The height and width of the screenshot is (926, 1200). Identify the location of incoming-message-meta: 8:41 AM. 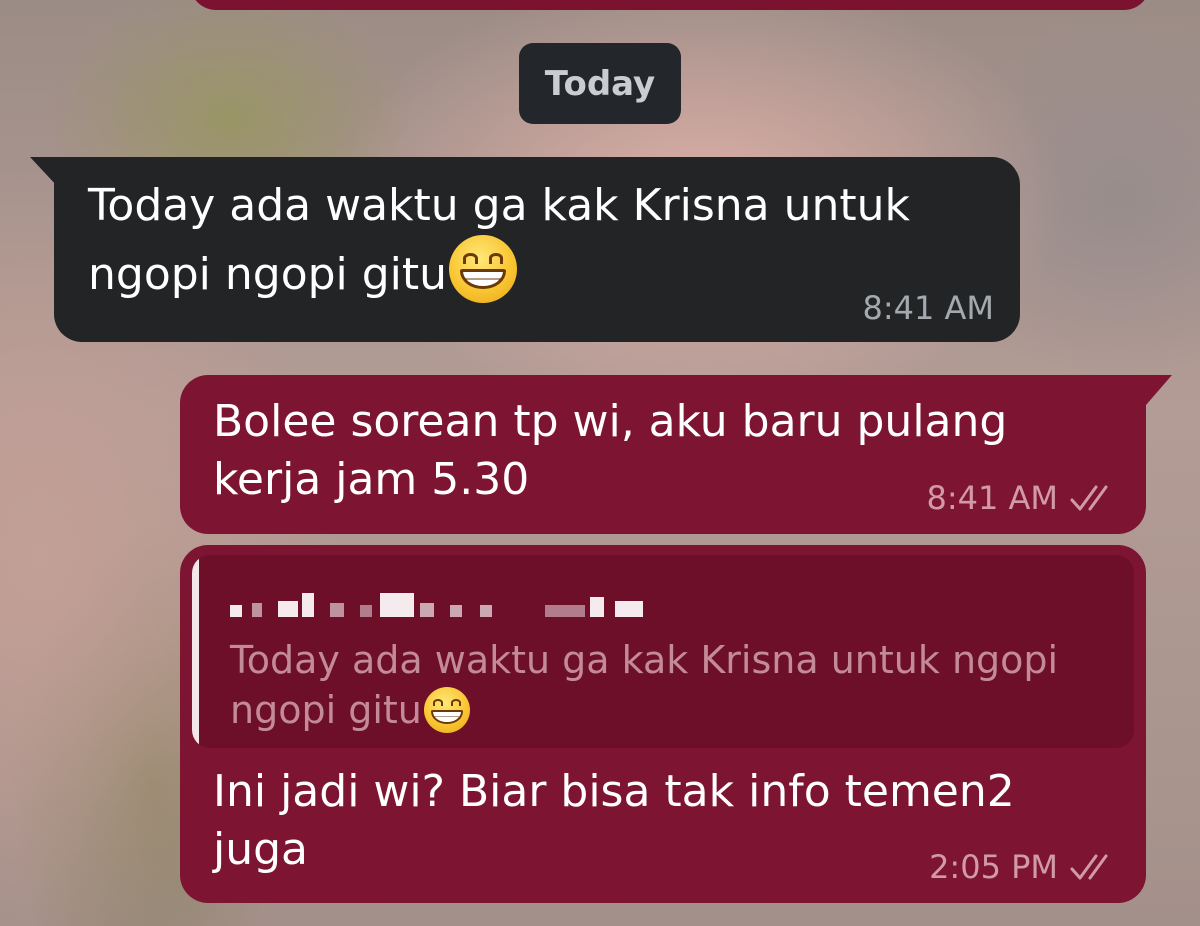
(928, 308).